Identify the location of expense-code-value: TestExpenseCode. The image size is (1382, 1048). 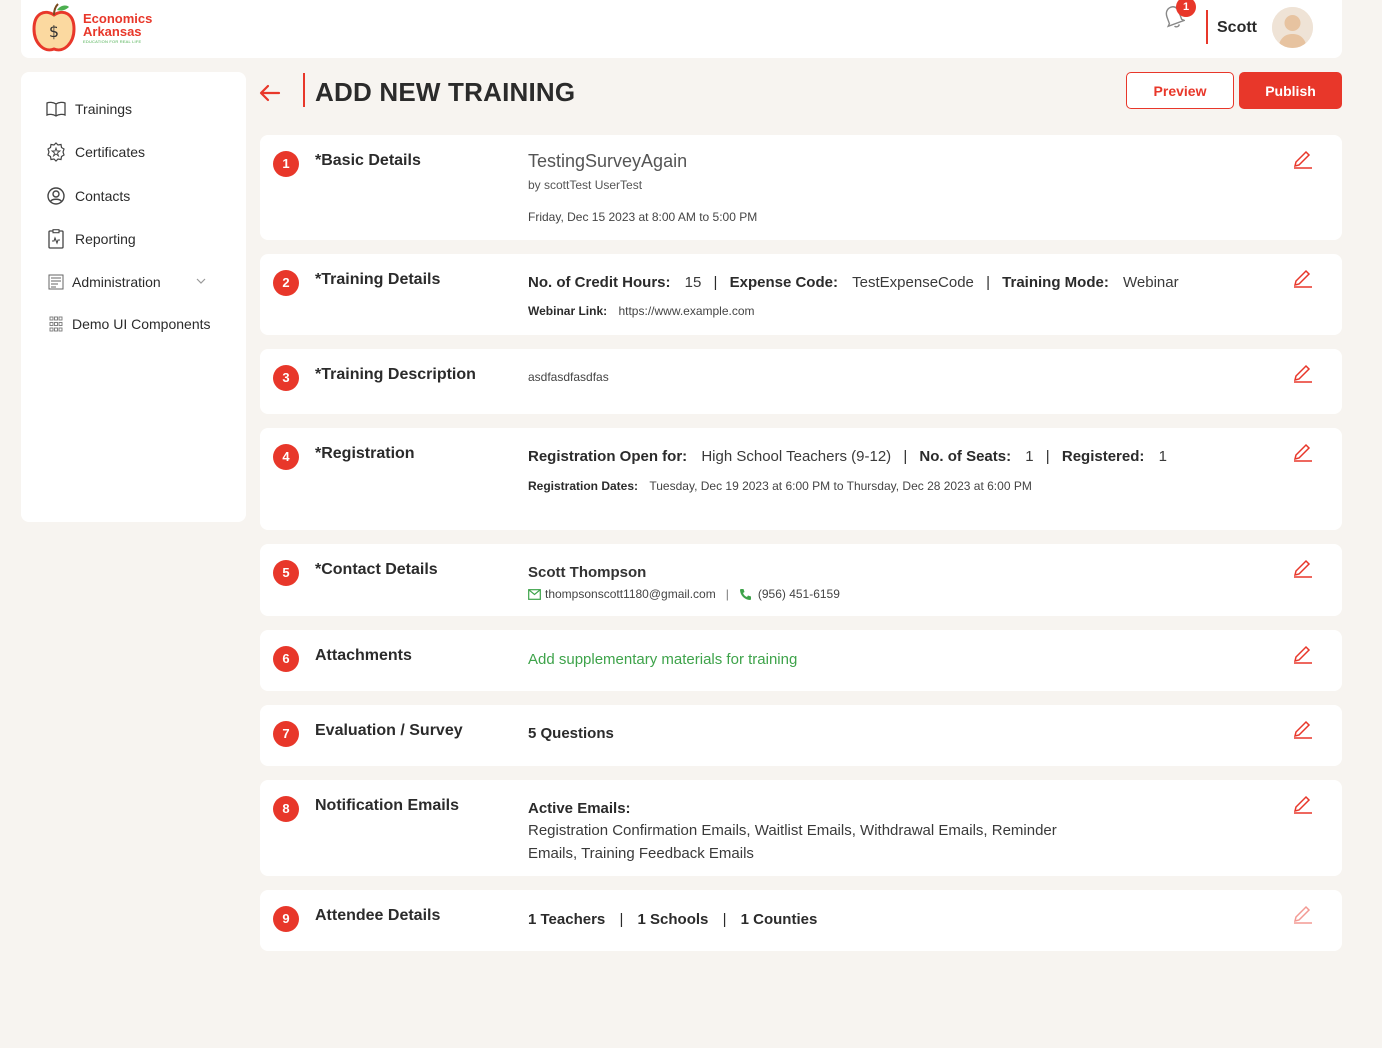
(913, 282).